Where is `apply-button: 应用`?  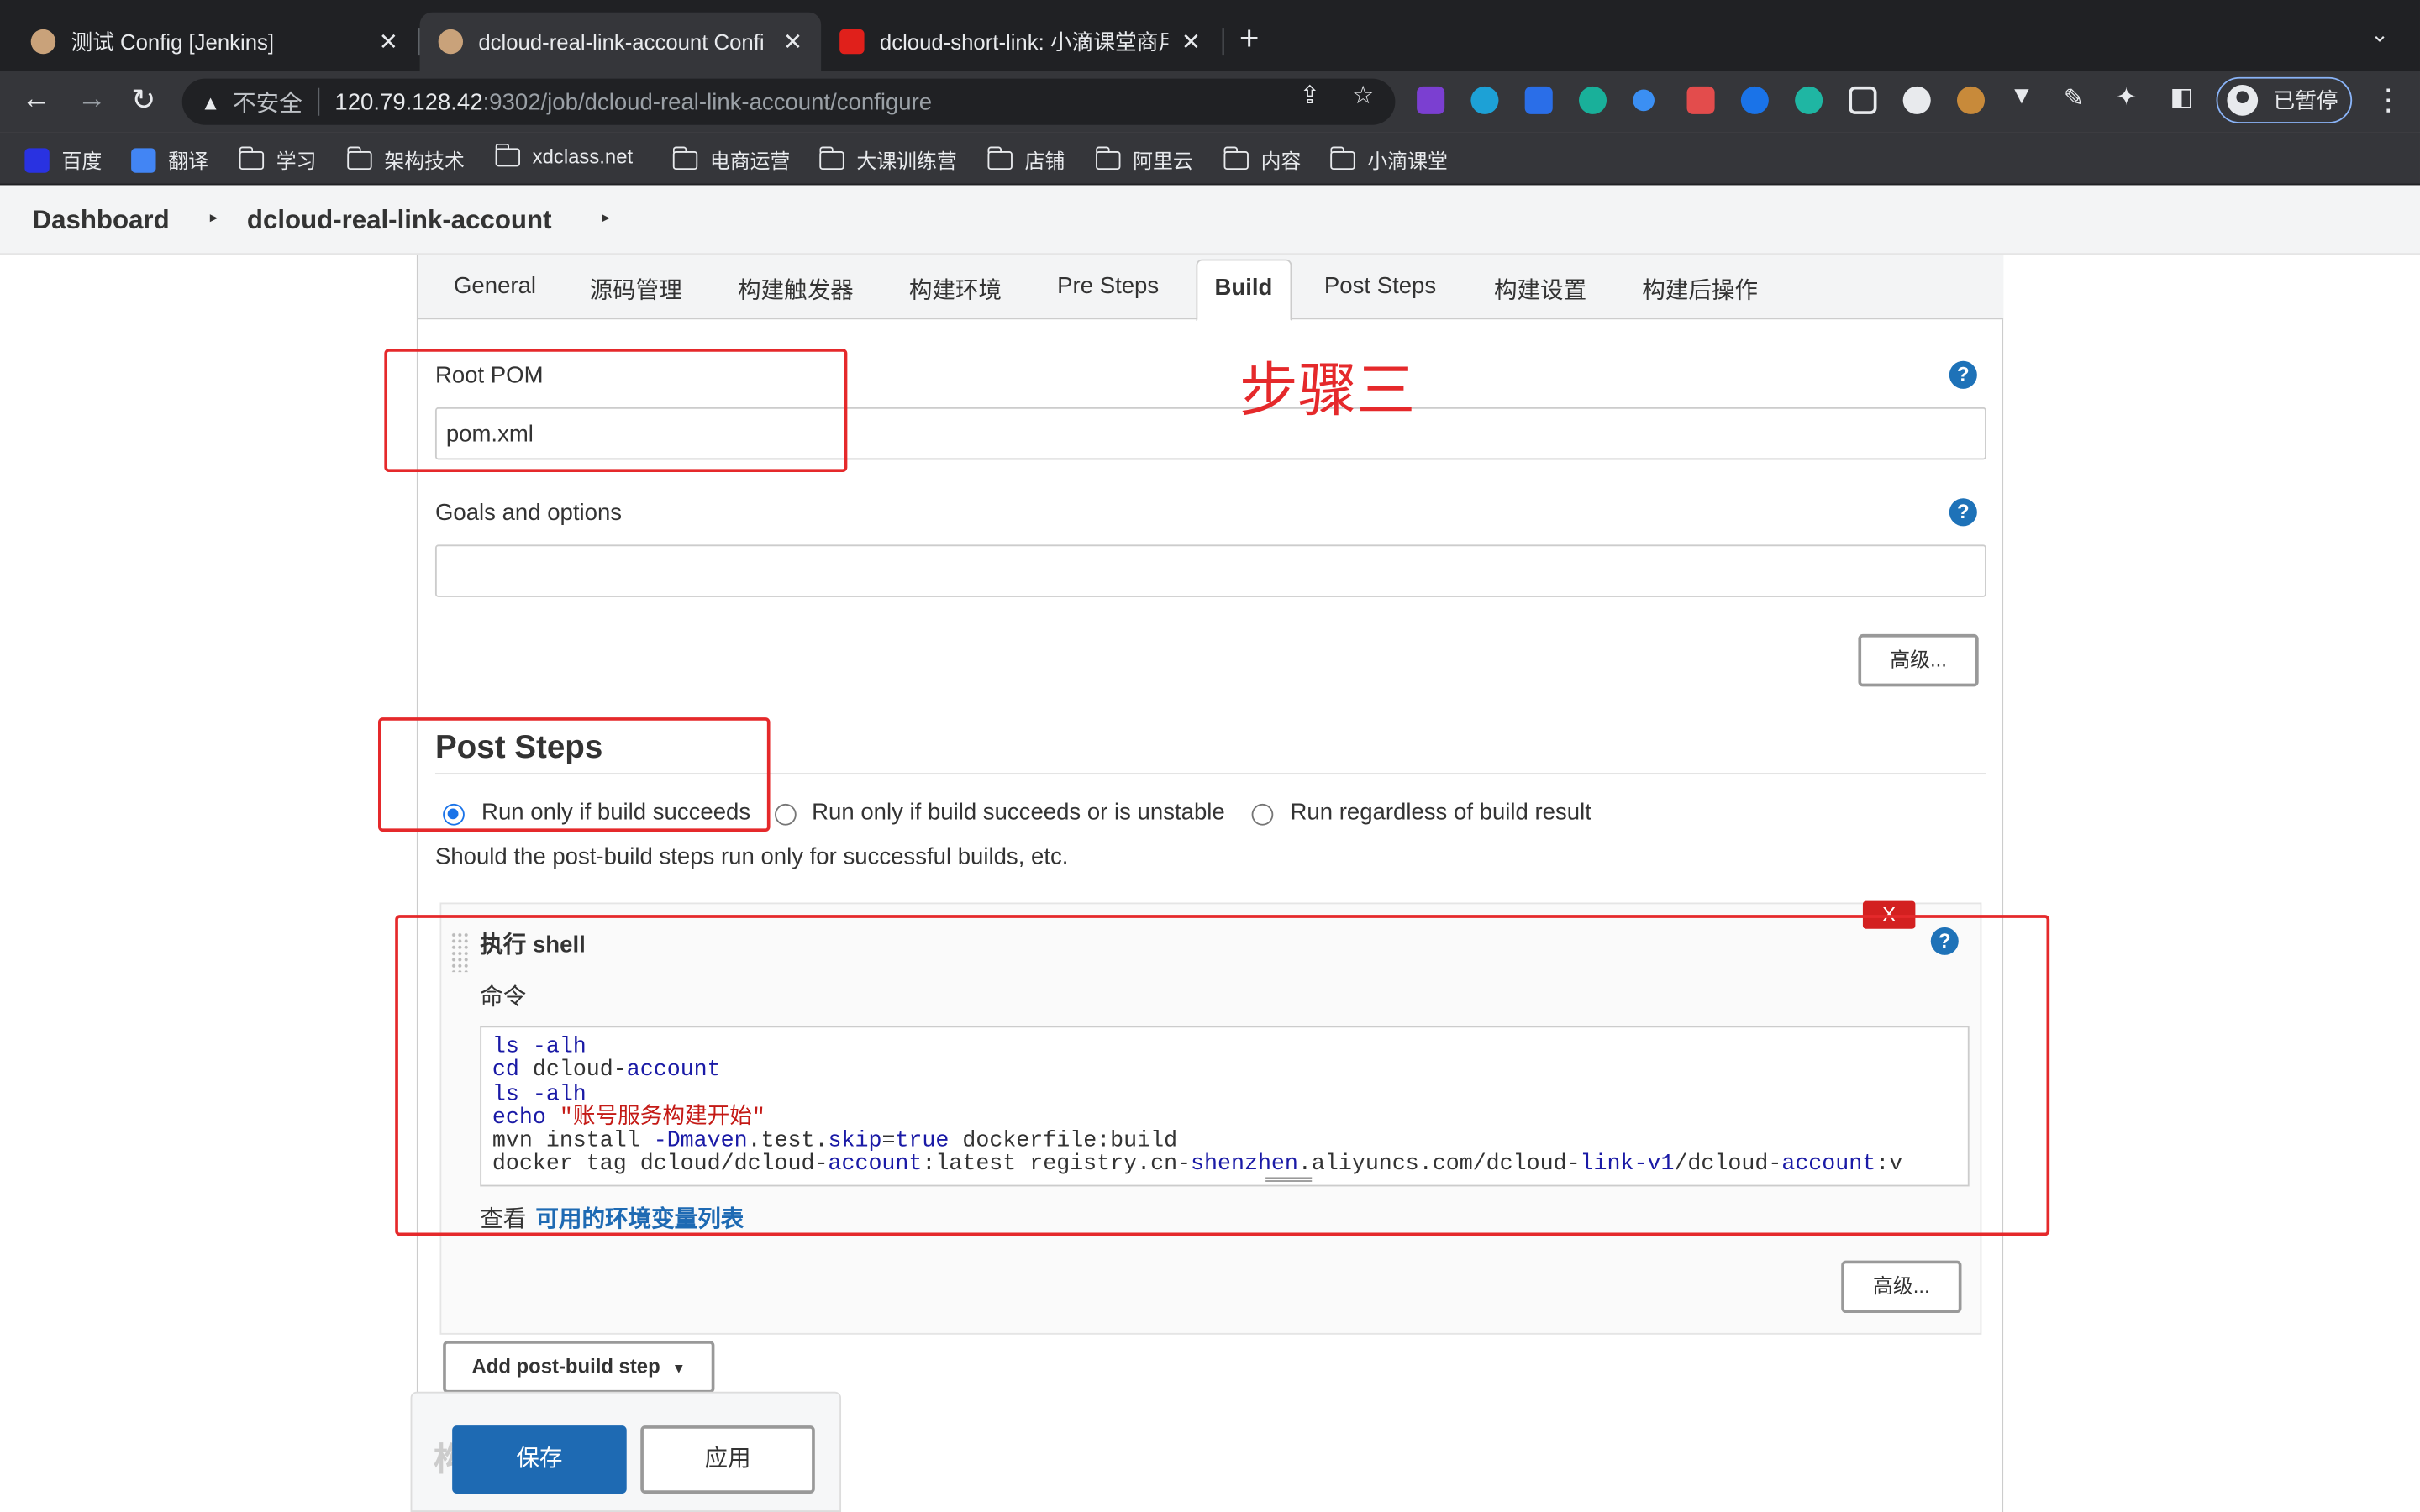 apply-button: 应用 is located at coordinates (727, 1459).